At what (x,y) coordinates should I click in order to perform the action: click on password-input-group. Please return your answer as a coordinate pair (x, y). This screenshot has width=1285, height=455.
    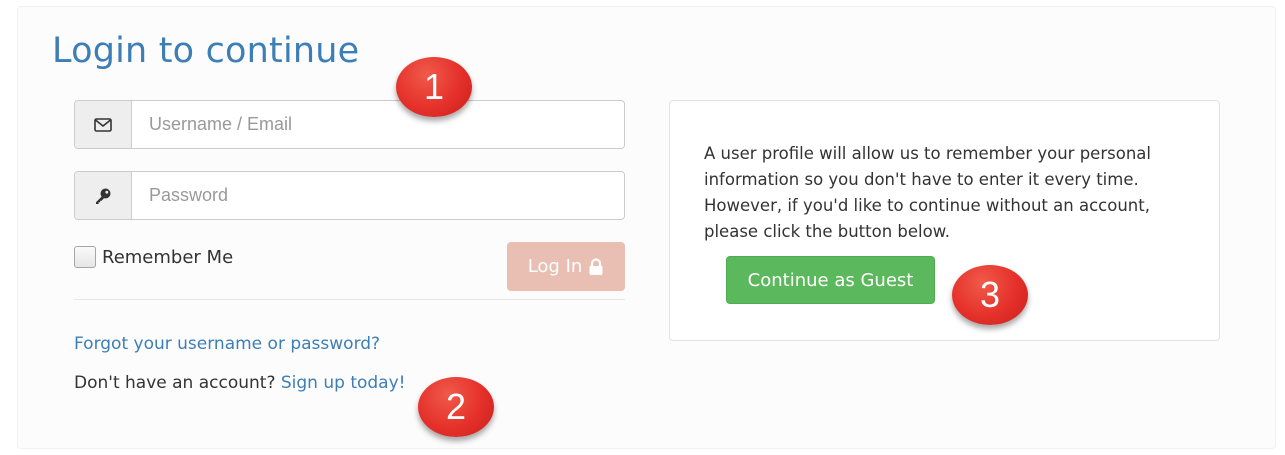
    Looking at the image, I should click on (349, 195).